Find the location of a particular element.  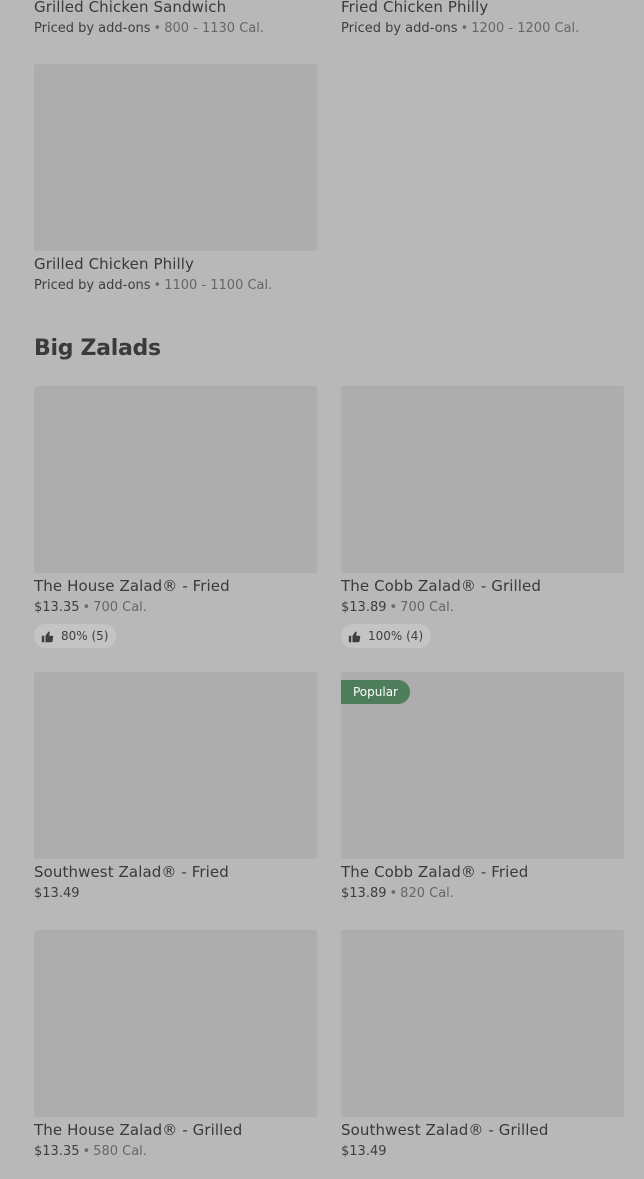

item-calories: 1100 - 1100 Cal. is located at coordinates (218, 285).